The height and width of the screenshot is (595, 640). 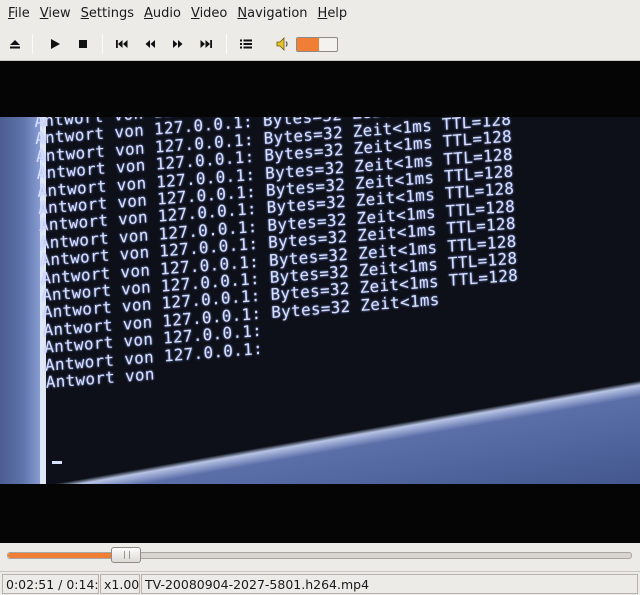 I want to click on seek-bar-row, so click(x=320, y=557).